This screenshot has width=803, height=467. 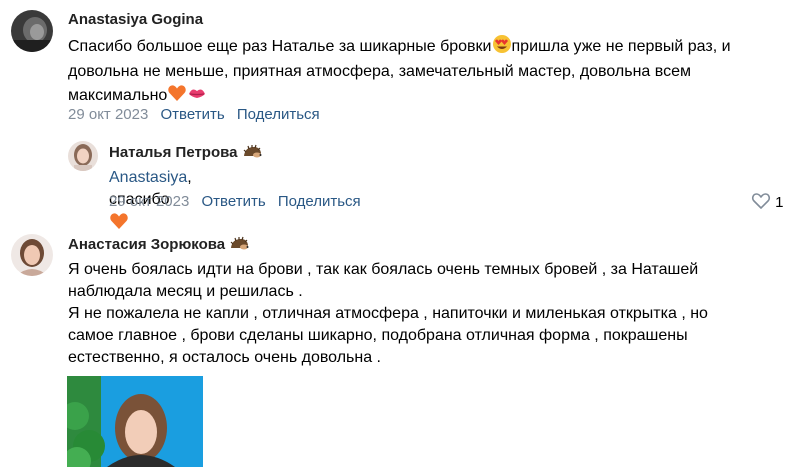 What do you see at coordinates (502, 47) in the screenshot?
I see `heart-eyes-icon` at bounding box center [502, 47].